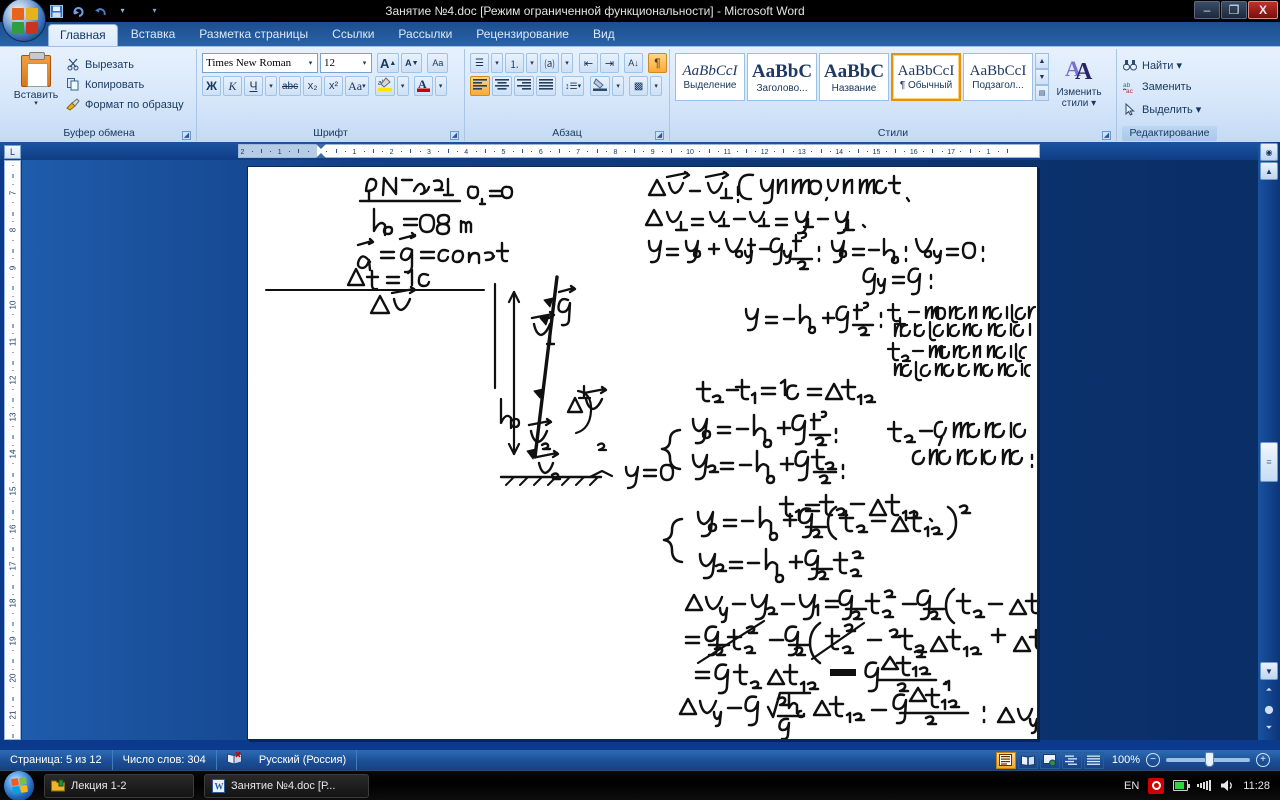 The height and width of the screenshot is (800, 1280). Describe the element at coordinates (1269, 699) in the screenshot. I see `scrollbar-bottom-buttons: ▼ ⏶ ⬤ ⏷` at that location.